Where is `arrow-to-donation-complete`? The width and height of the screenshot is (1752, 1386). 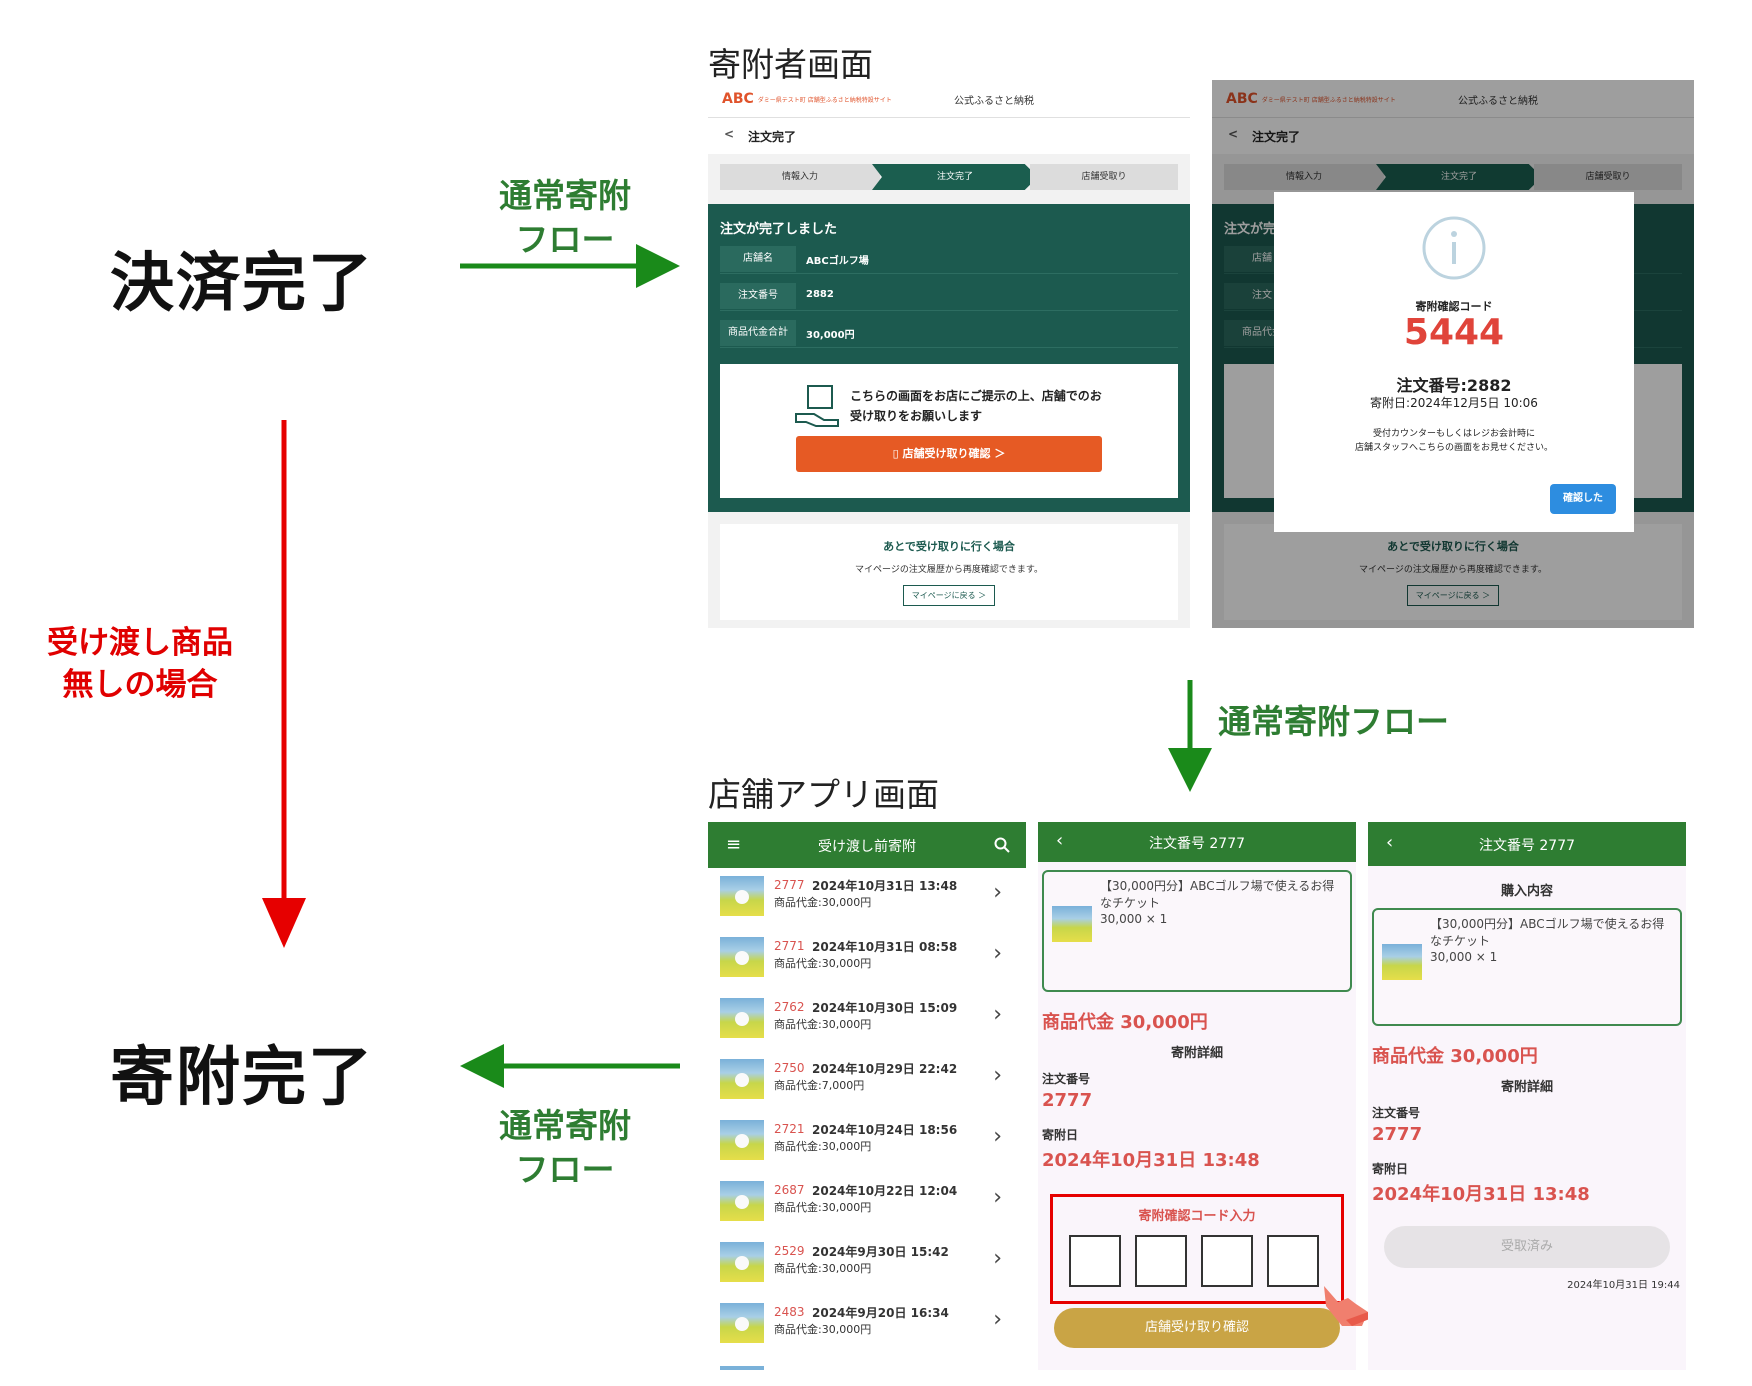
arrow-to-donation-complete is located at coordinates (570, 1066).